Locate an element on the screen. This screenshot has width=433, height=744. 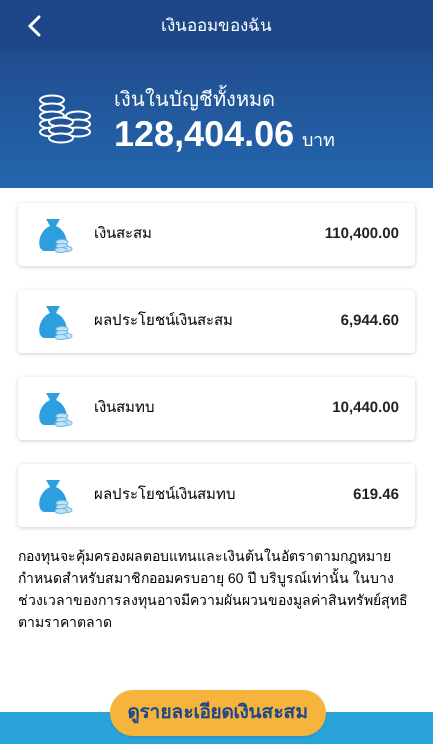
currency-unit: บาท is located at coordinates (319, 140).